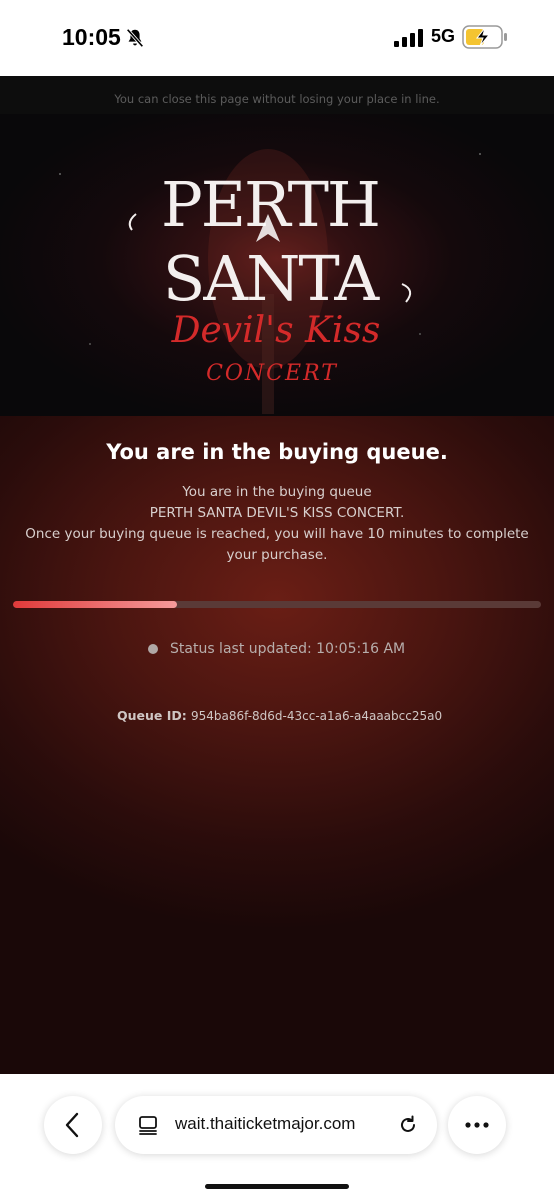 The image size is (554, 1200). I want to click on url-text: wait.thaiticketmajor.com, so click(265, 1124).